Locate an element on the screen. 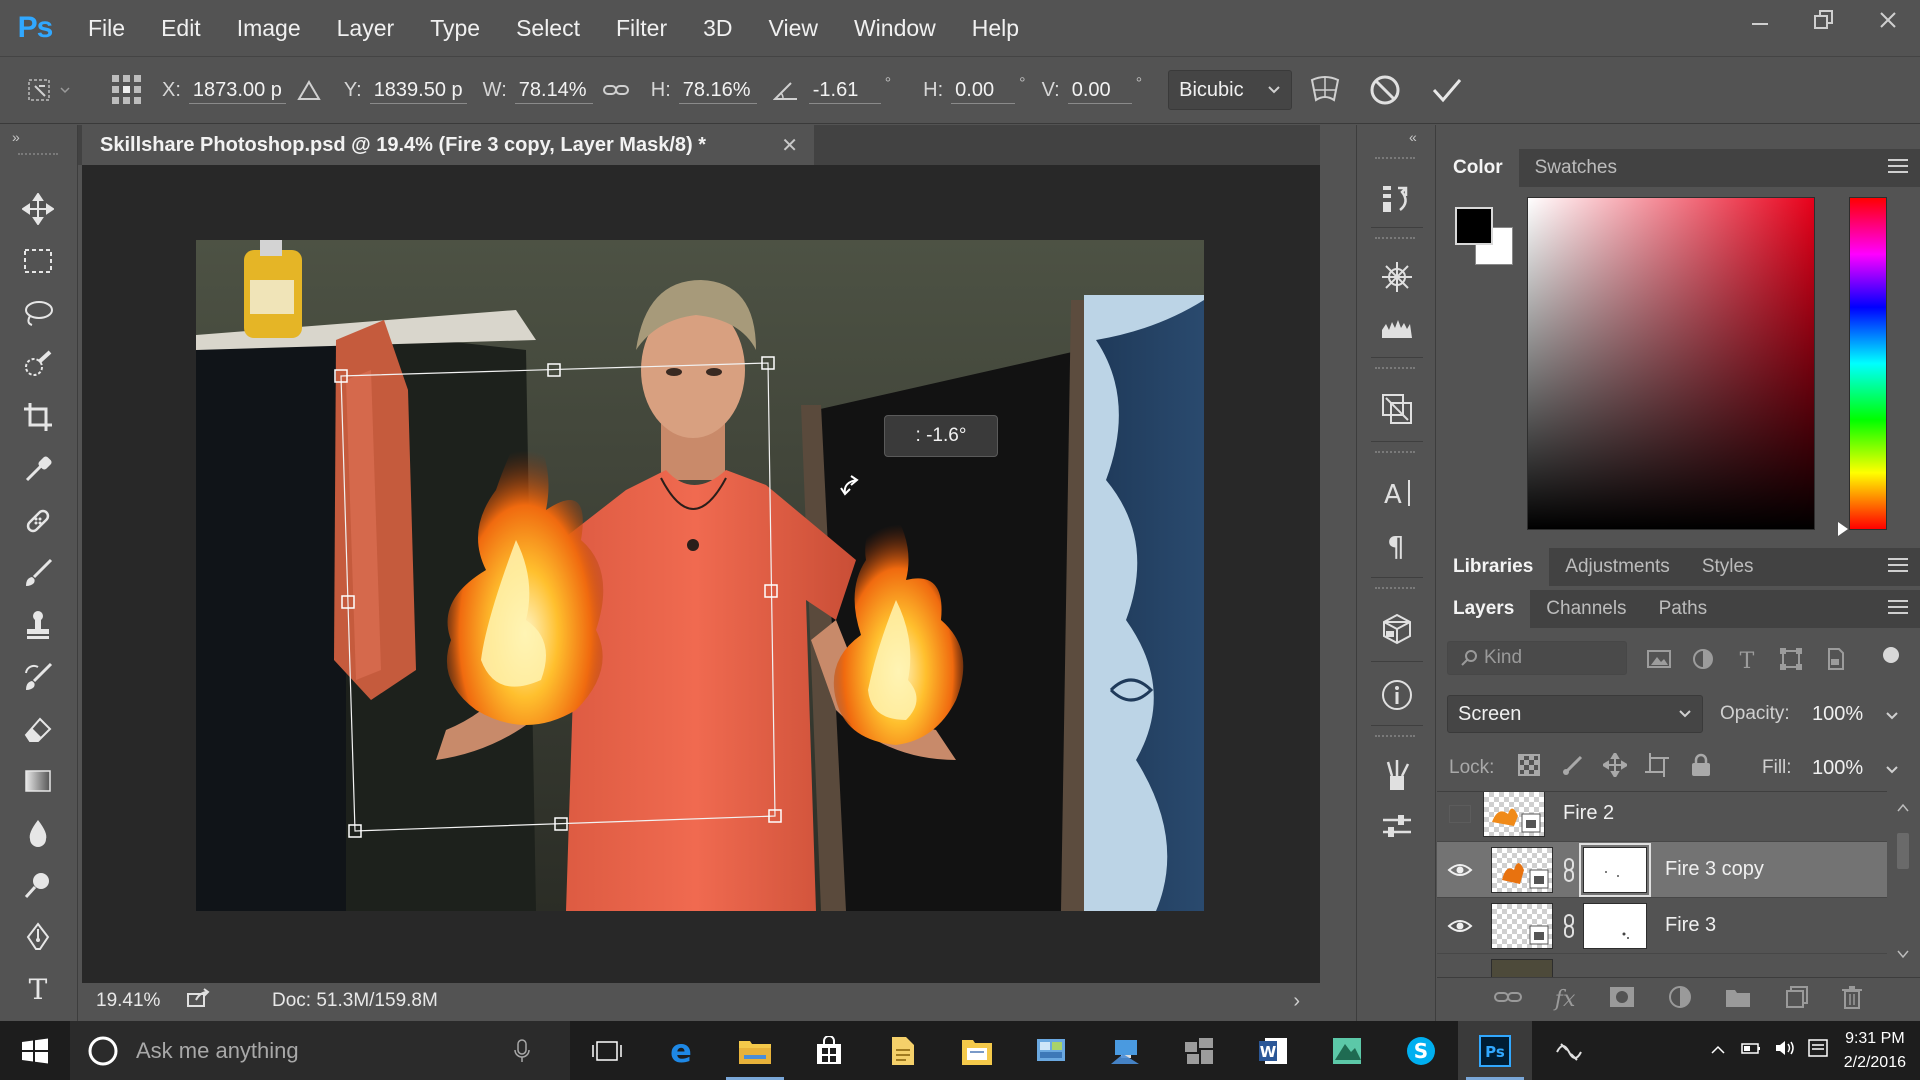 This screenshot has height=1080, width=1920. healing-brush-tool-icon is located at coordinates (38, 521).